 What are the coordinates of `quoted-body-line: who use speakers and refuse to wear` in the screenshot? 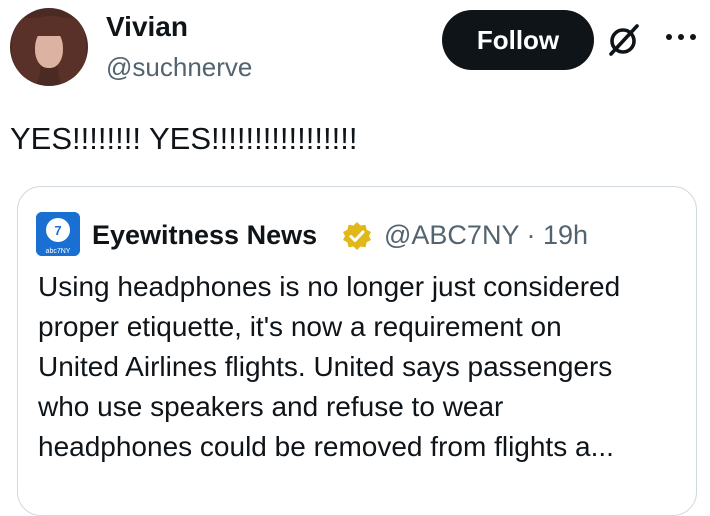 It's located at (271, 406).